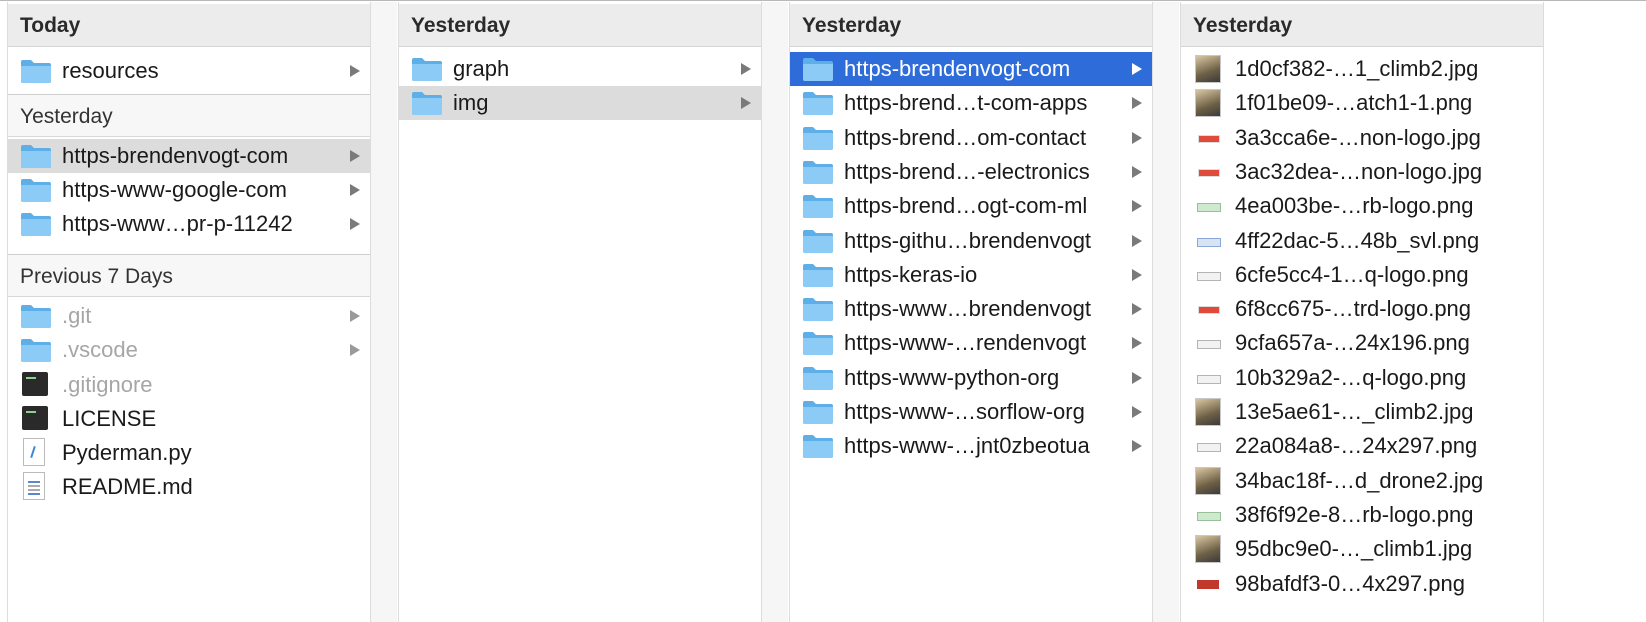 This screenshot has width=1646, height=622. Describe the element at coordinates (971, 206) in the screenshot. I see `list-item: https-brend…ogt-com-ml` at that location.